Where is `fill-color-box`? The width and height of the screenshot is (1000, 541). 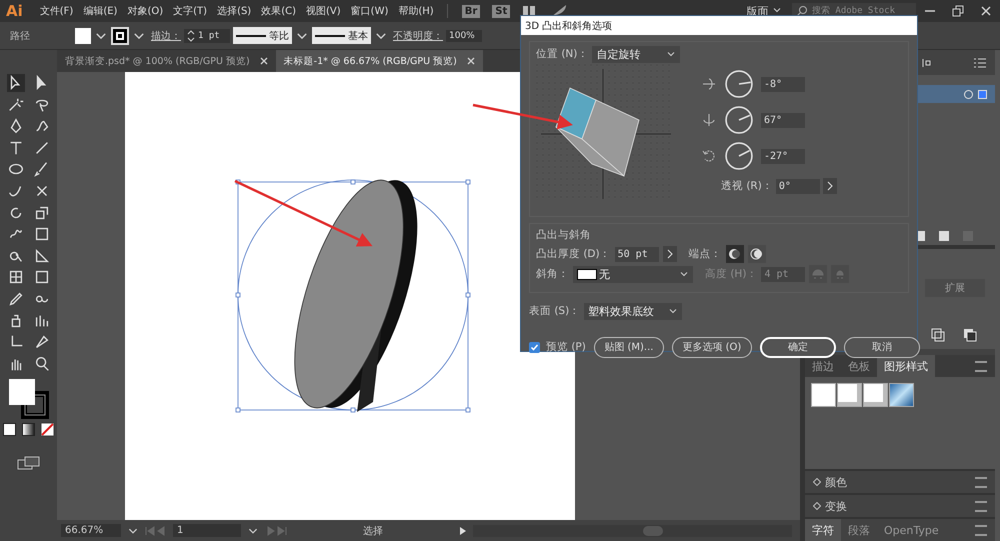
fill-color-box is located at coordinates (21, 391).